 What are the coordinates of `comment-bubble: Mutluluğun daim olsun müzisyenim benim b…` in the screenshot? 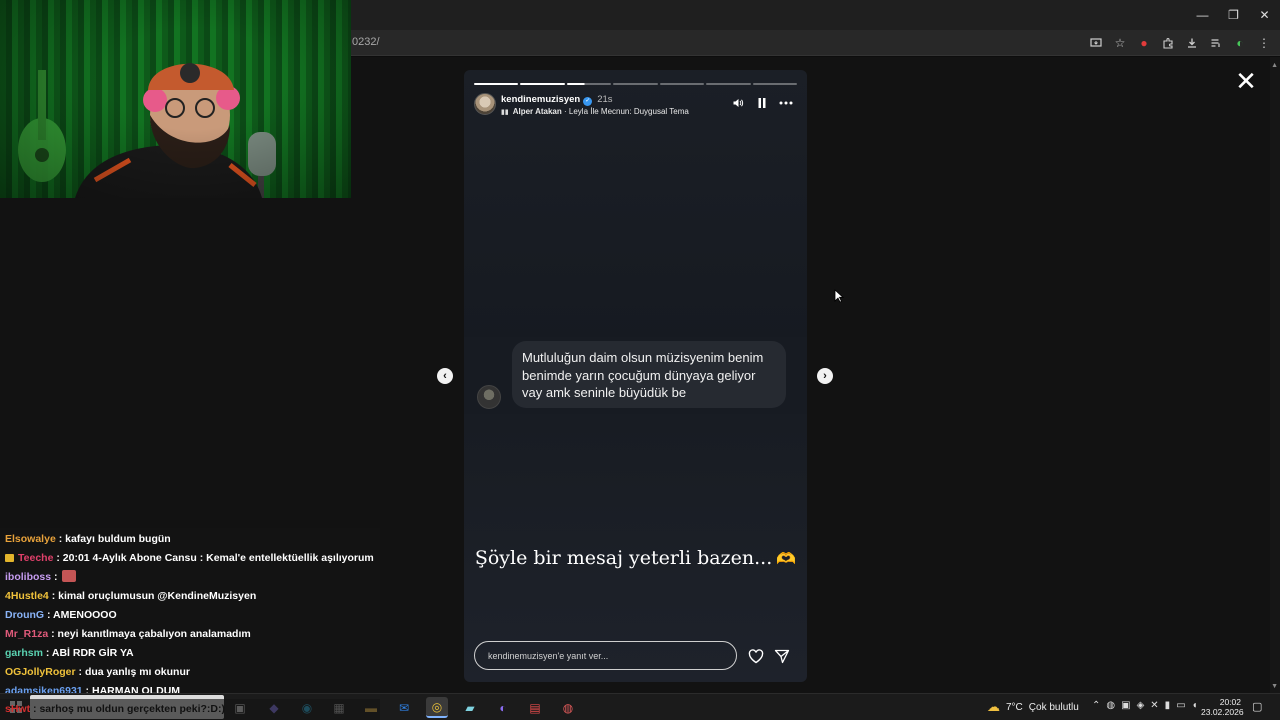 It's located at (649, 374).